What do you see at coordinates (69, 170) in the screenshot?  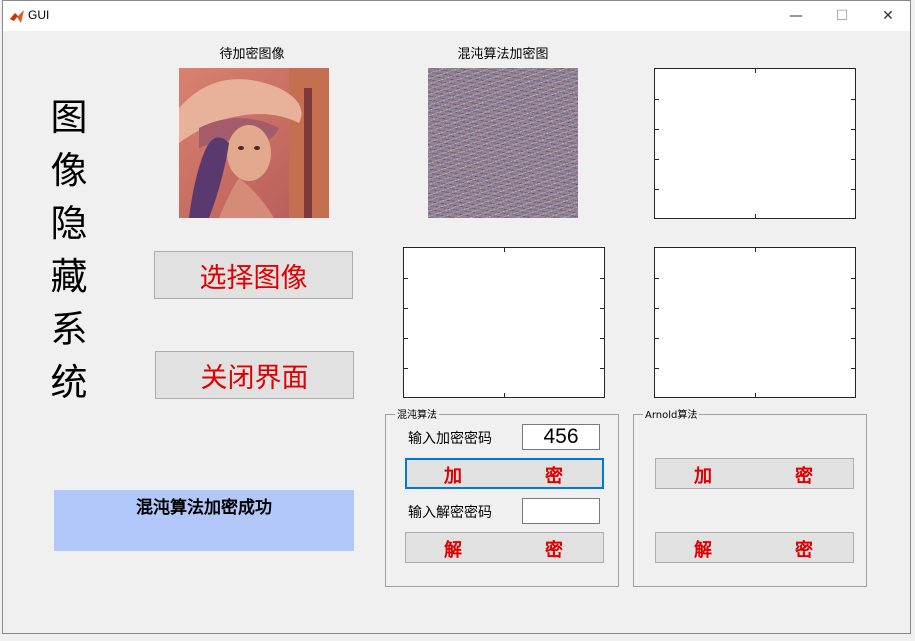 I see `main-title-char: 像` at bounding box center [69, 170].